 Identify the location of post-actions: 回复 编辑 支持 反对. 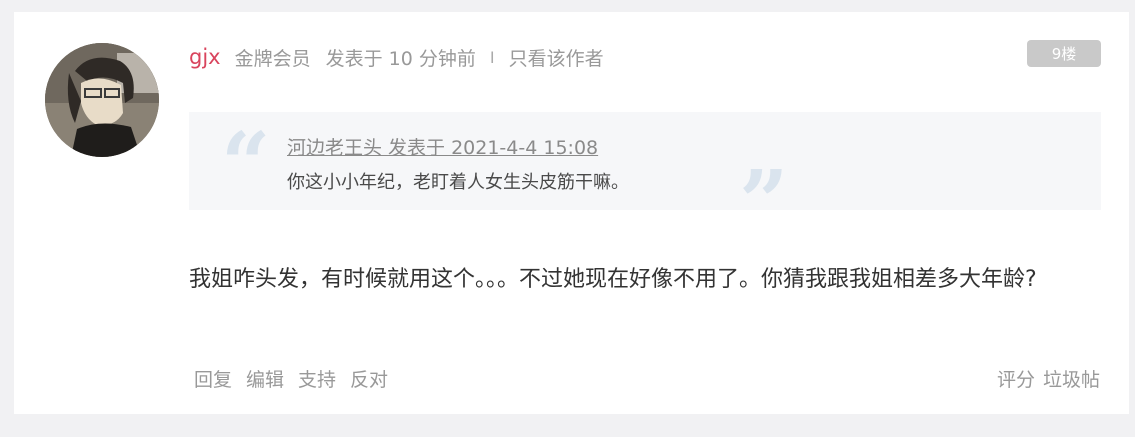
(291, 378).